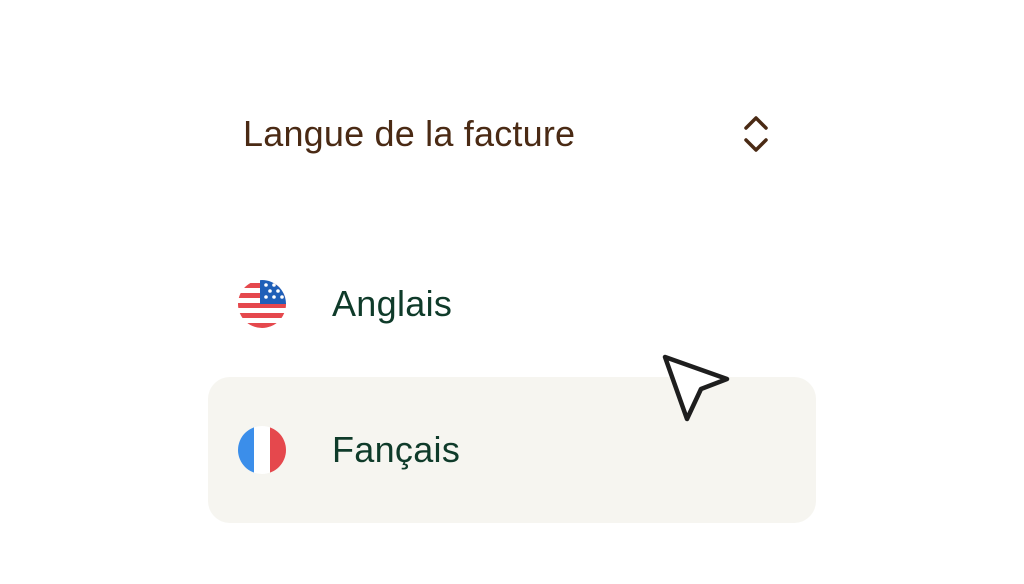  Describe the element at coordinates (262, 304) in the screenshot. I see `us-flag-icon` at that location.